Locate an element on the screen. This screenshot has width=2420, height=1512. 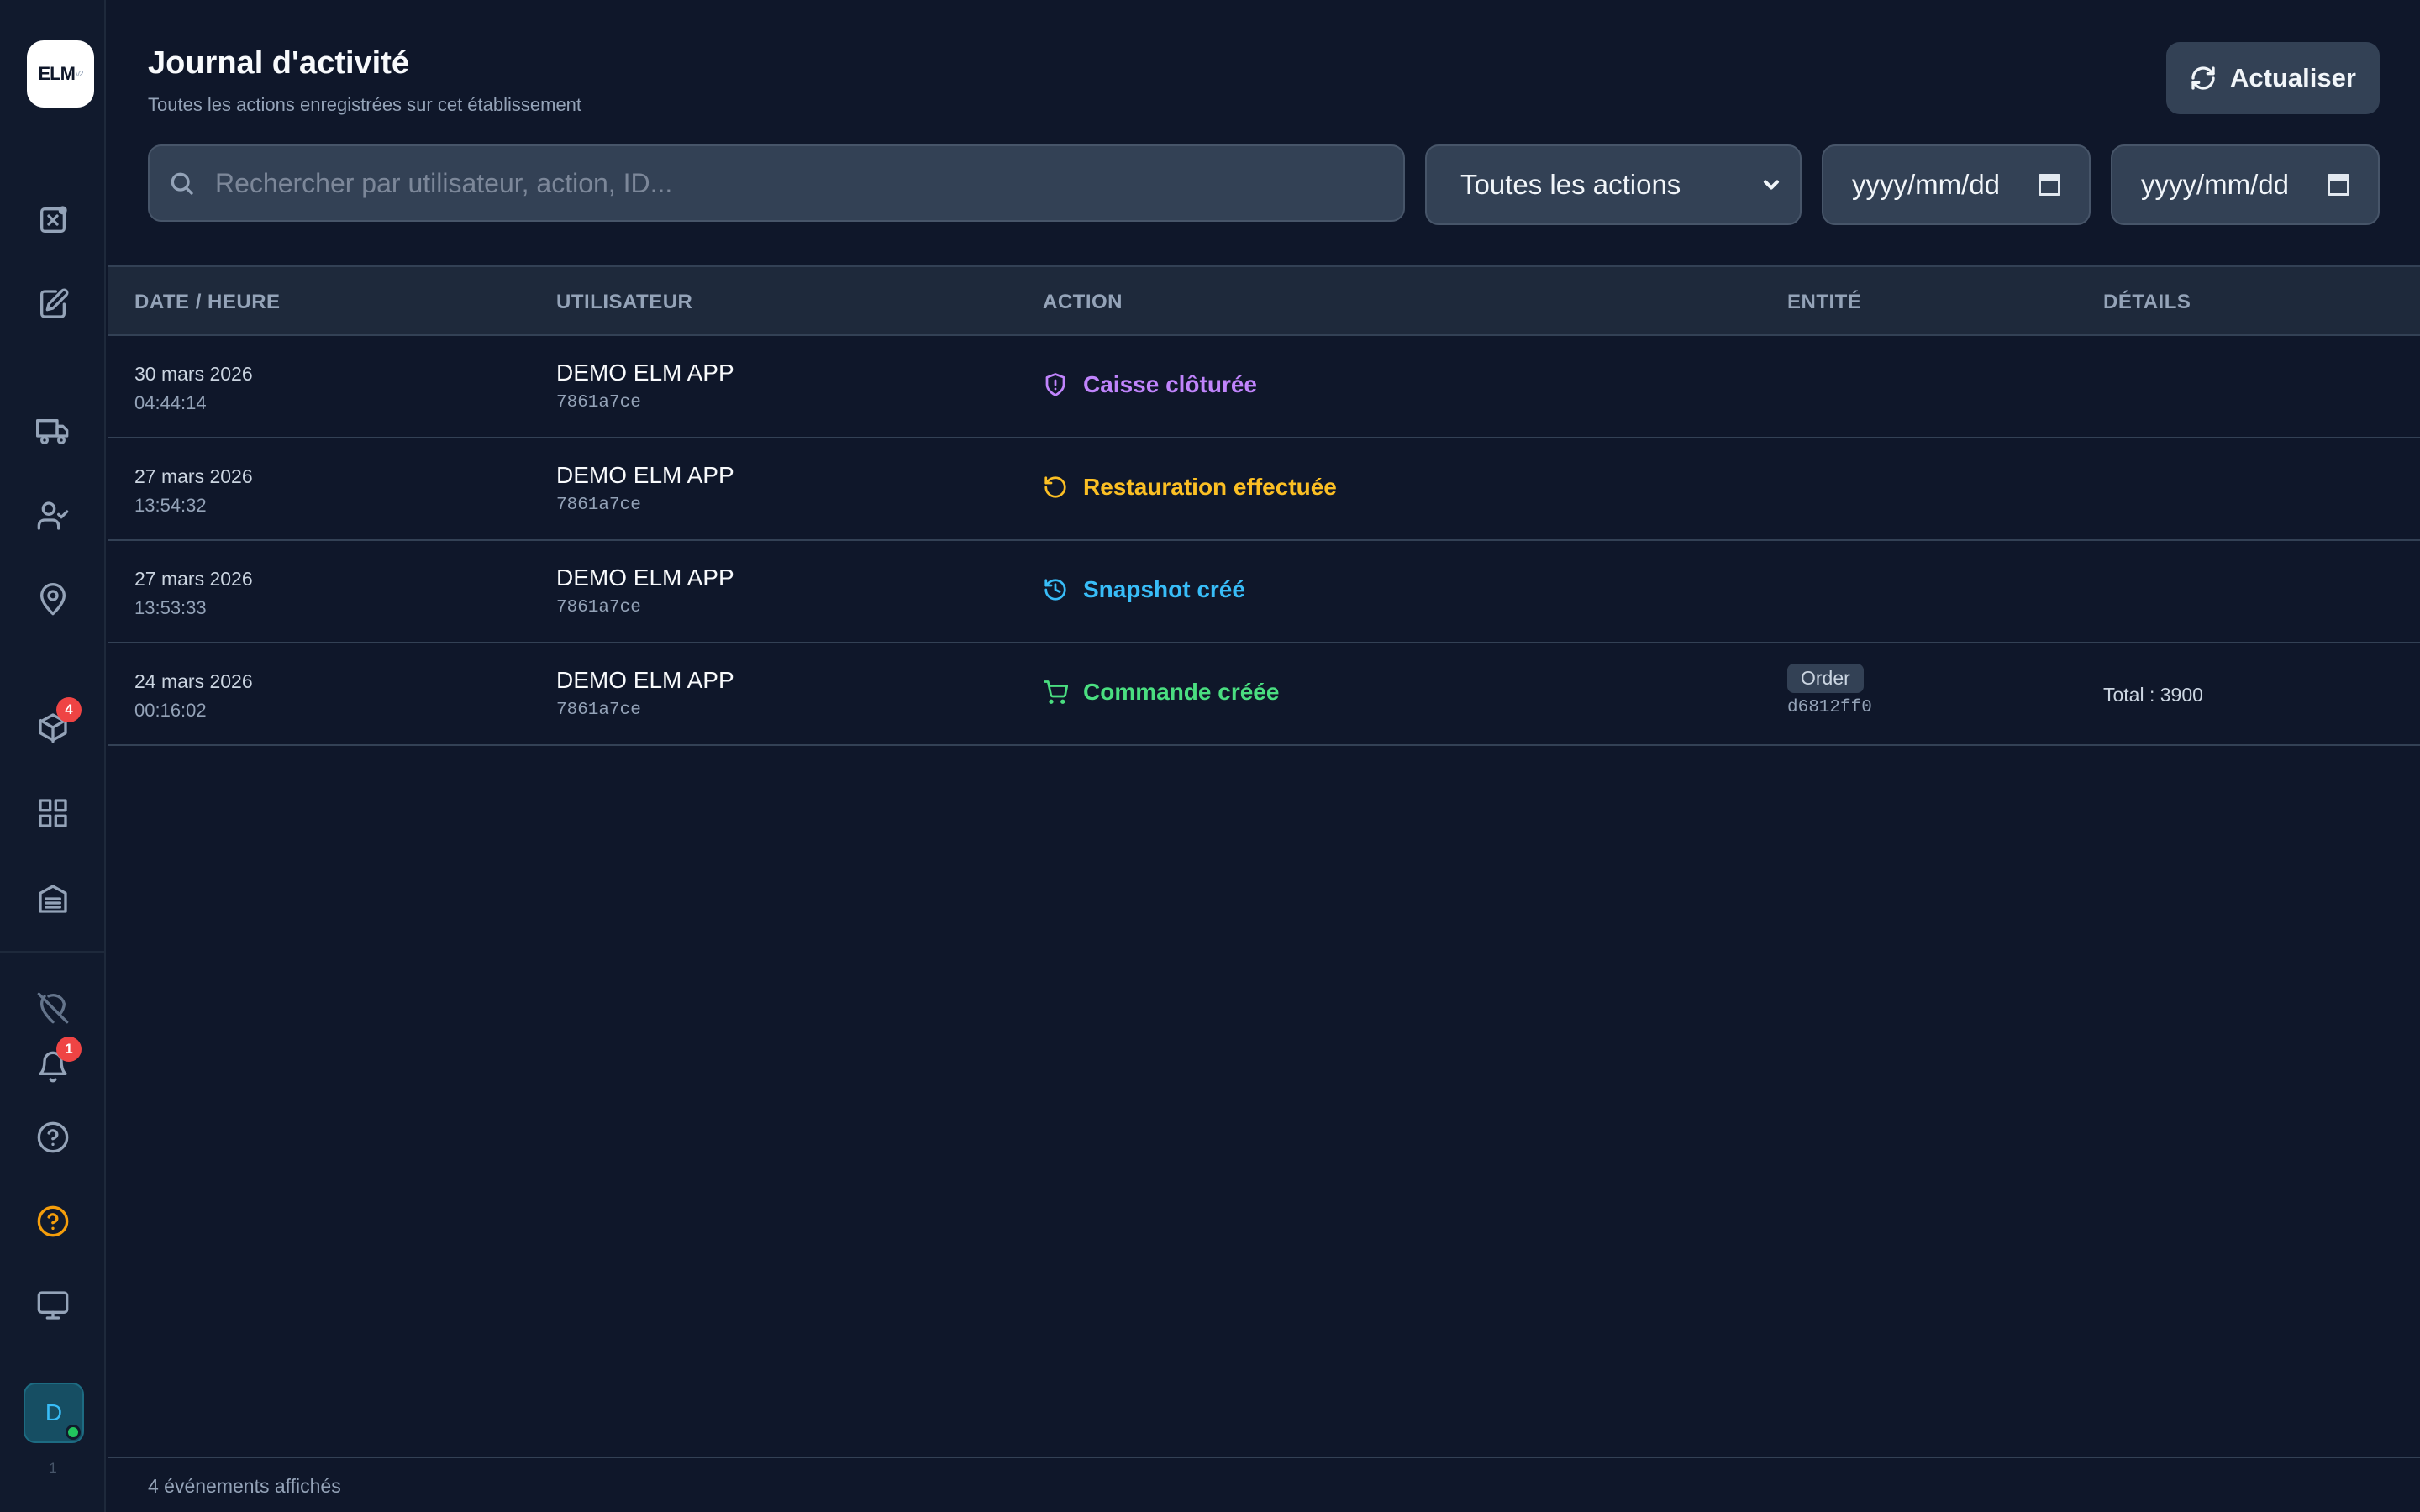
date-from-input: yyyy/mm/dd is located at coordinates (1956, 184).